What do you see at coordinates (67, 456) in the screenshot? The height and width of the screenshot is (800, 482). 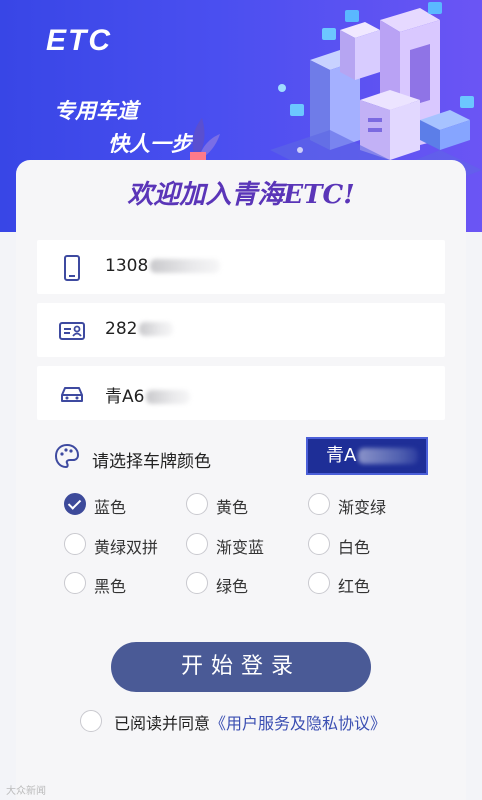 I see `palette-icon` at bounding box center [67, 456].